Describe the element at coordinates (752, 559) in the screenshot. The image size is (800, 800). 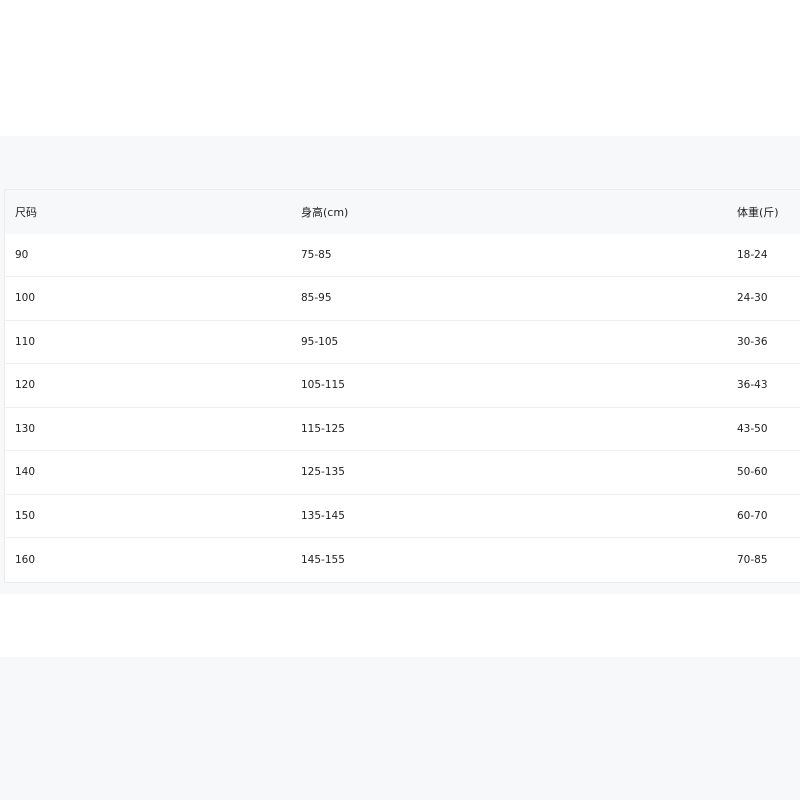
I see `cell-weight: 70-85` at that location.